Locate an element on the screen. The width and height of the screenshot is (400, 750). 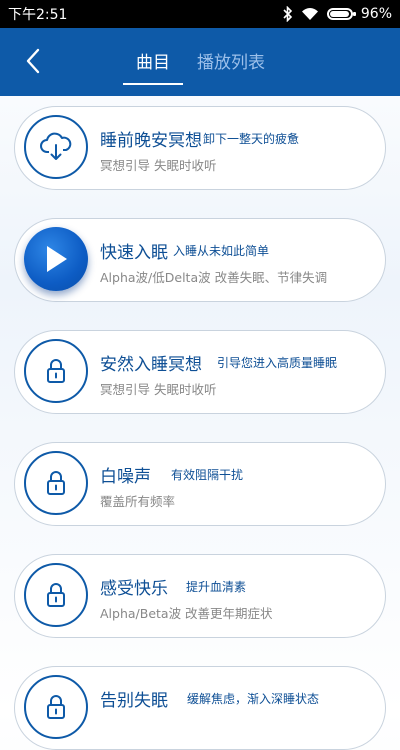
track-card: 快速入眠 入睡从未如此简单 Alpha波/低Delta波 改善失眠、节律失调 is located at coordinates (200, 260).